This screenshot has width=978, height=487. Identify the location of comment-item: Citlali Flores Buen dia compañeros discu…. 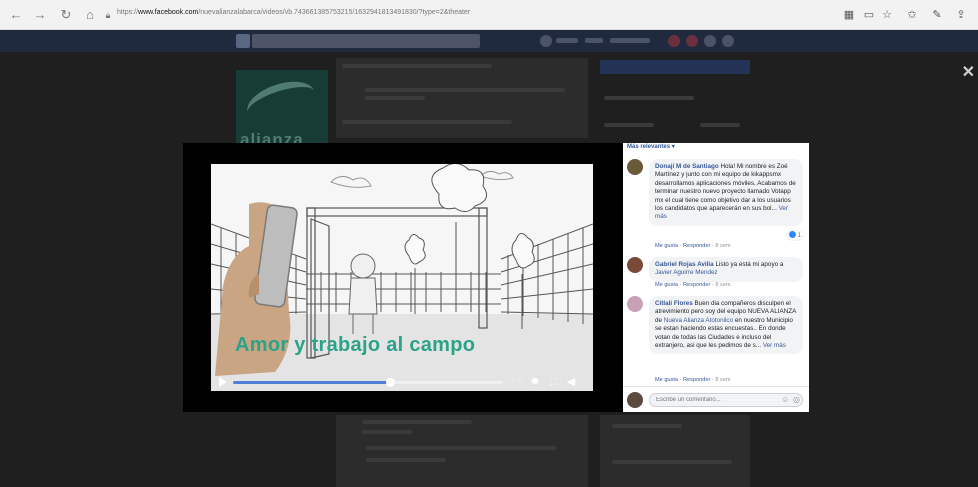
(716, 341).